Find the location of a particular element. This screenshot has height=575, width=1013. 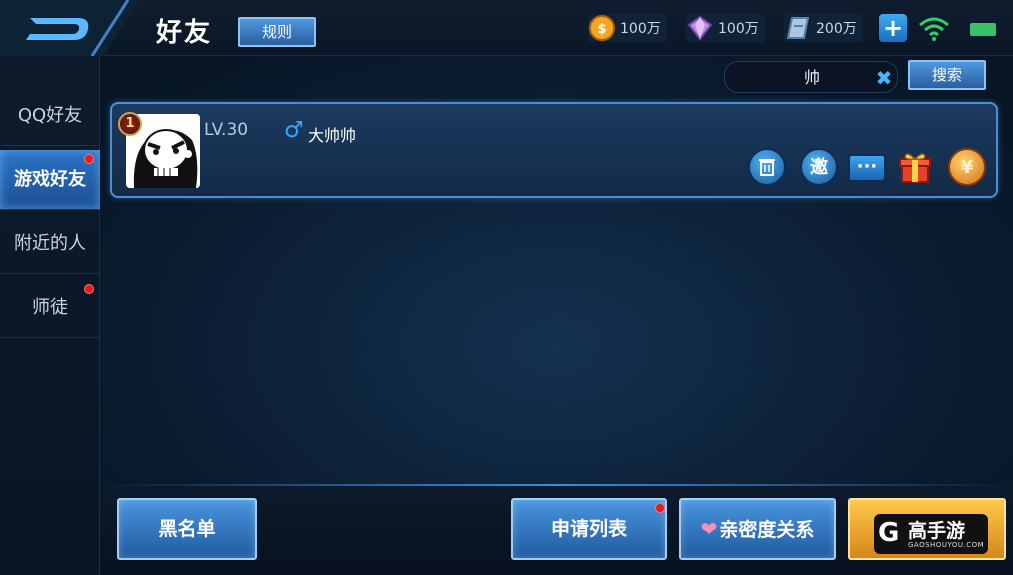

watermark-logo: G 高手游 GAOSHOUYOU.COM is located at coordinates (927, 529).